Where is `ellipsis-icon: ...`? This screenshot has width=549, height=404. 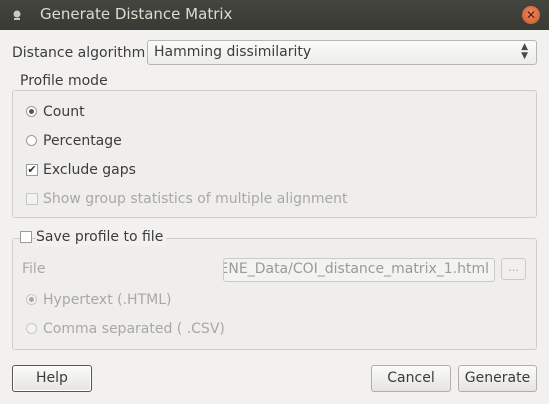 ellipsis-icon: ... is located at coordinates (513, 267).